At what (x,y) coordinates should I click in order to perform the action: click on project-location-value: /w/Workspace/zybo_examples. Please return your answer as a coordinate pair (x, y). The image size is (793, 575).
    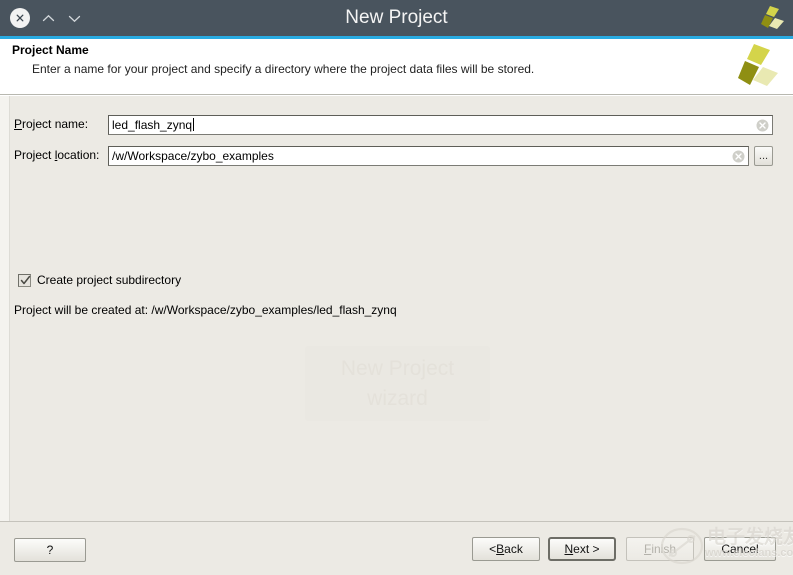
    Looking at the image, I should click on (193, 156).